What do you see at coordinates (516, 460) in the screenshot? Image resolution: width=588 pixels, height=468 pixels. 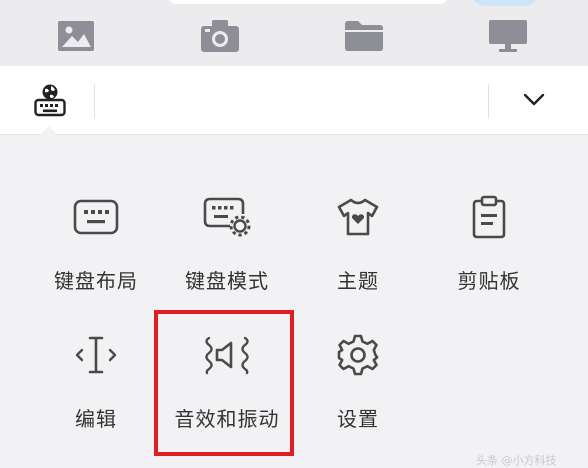 I see `watermark: 头条 @小方科技` at bounding box center [516, 460].